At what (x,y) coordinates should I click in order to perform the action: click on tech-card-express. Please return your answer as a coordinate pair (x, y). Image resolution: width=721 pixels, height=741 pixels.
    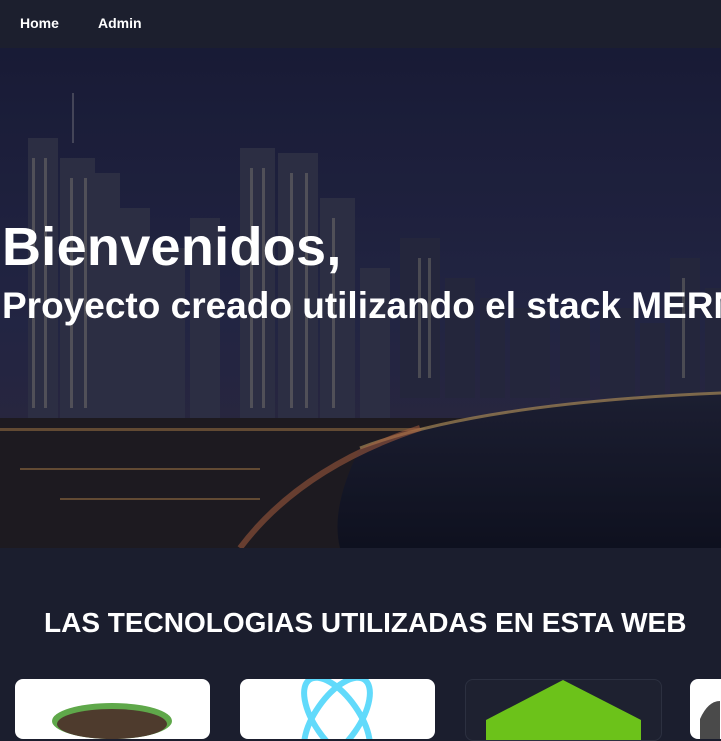
    Looking at the image, I should click on (705, 709).